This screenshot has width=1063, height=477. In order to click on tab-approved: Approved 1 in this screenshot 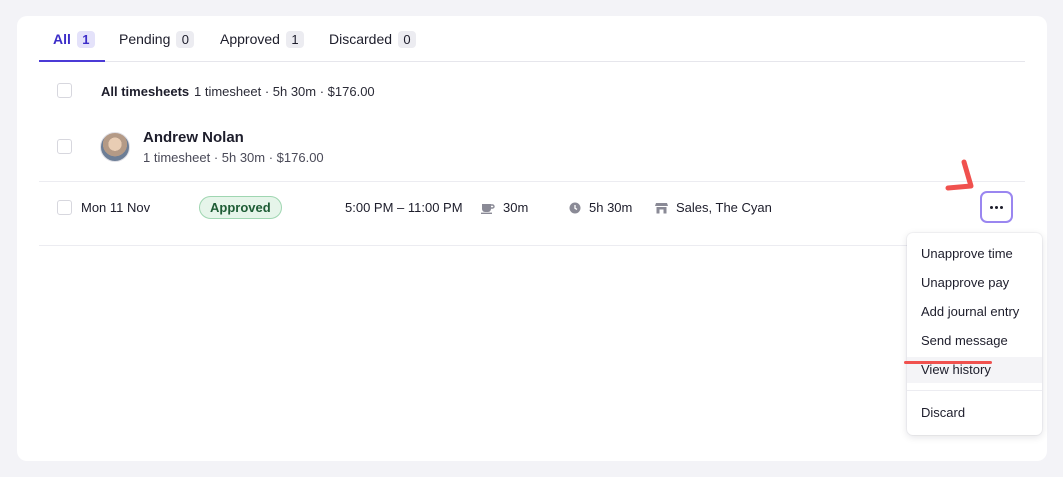, I will do `click(262, 39)`.